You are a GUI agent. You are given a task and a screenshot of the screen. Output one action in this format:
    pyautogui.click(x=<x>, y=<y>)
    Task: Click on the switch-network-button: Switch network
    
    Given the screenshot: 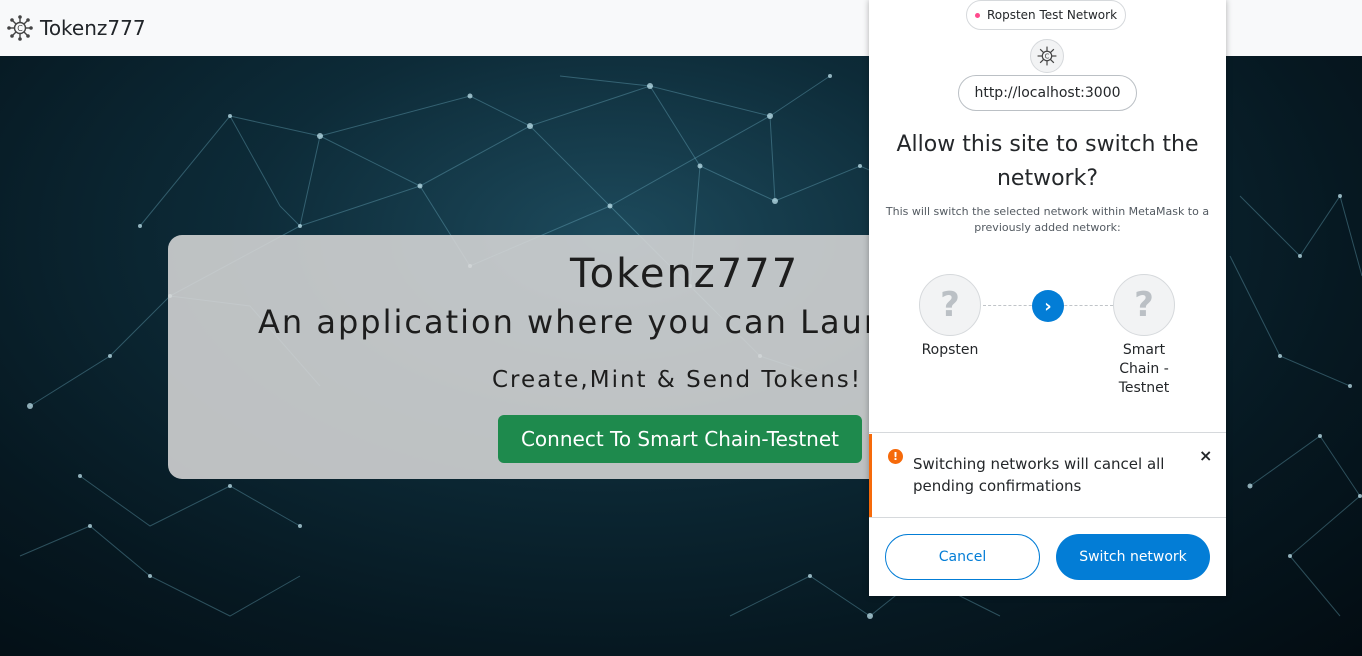 What is the action you would take?
    pyautogui.click(x=1133, y=557)
    